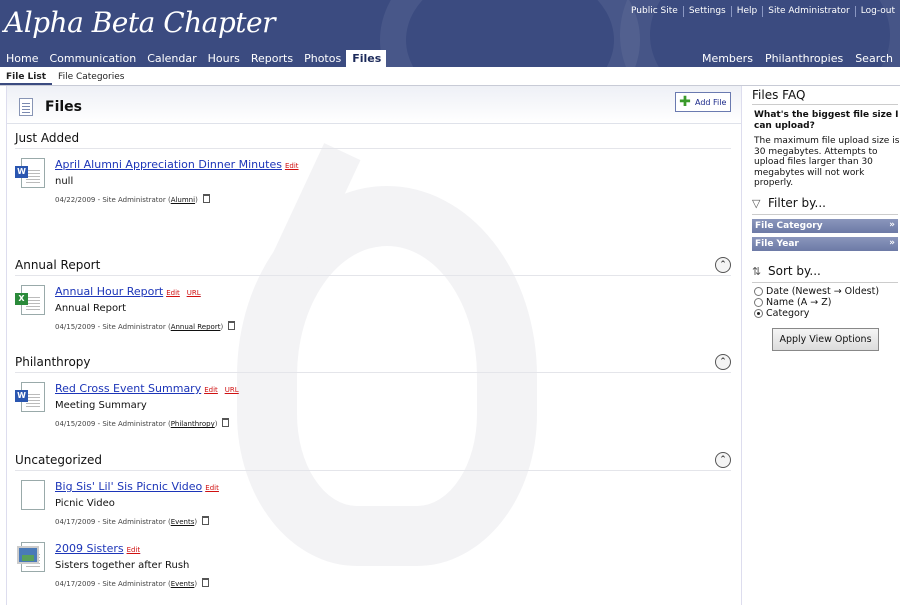  I want to click on section-title: Annual Report, so click(373, 266).